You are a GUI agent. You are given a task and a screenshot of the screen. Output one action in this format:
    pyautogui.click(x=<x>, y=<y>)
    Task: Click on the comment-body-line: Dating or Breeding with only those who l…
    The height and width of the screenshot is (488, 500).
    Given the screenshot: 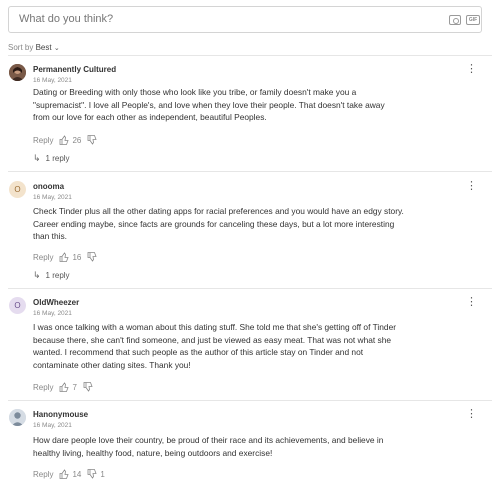 What is the action you would take?
    pyautogui.click(x=195, y=92)
    